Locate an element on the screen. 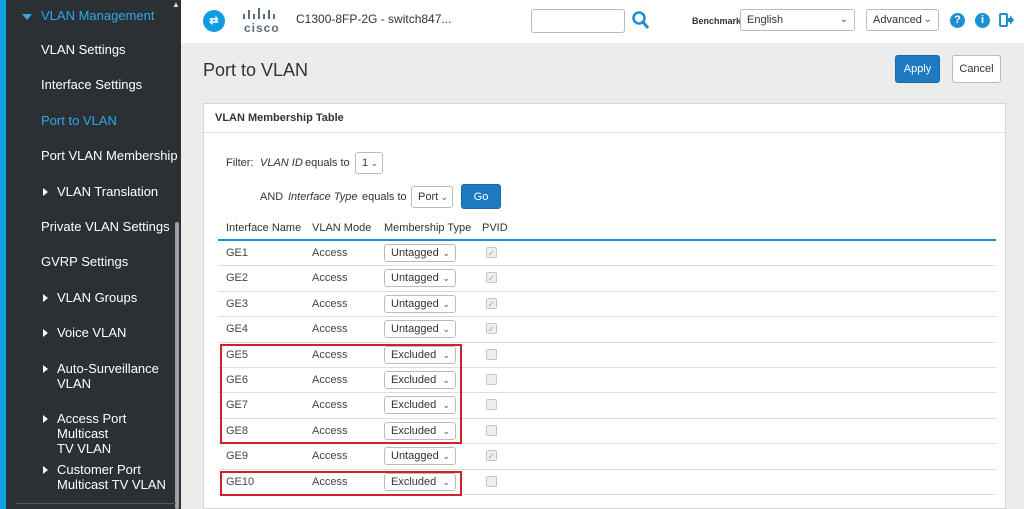  app-logo-icon: ⇄ is located at coordinates (214, 21).